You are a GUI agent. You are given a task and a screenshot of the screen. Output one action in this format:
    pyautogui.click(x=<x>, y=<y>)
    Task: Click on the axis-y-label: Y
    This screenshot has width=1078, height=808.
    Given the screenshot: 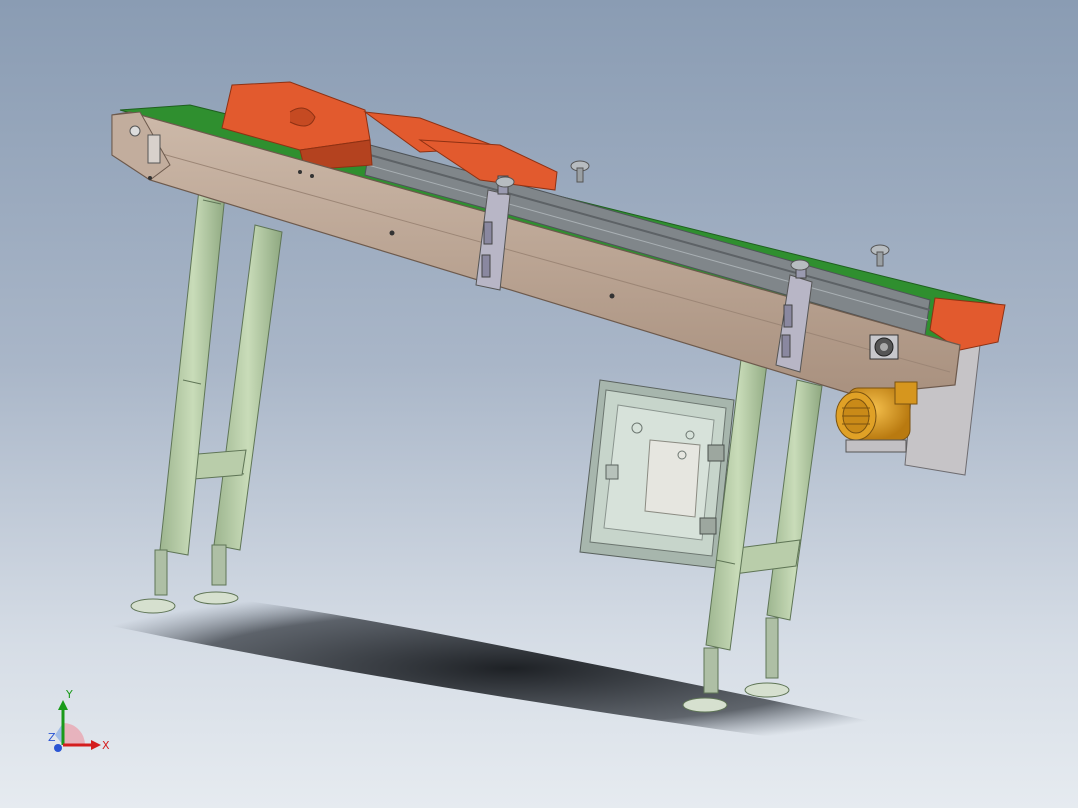 What is the action you would take?
    pyautogui.click(x=69, y=694)
    